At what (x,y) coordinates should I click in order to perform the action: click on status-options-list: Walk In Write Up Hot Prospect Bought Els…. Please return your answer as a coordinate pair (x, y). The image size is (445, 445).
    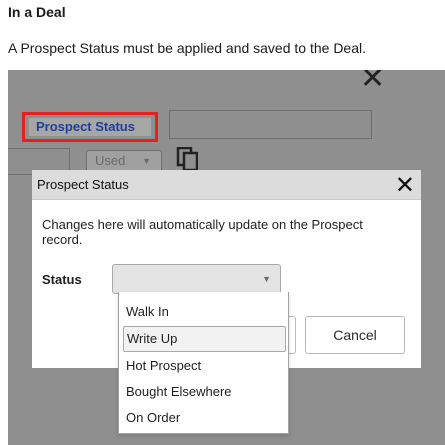
    Looking at the image, I should click on (203, 363).